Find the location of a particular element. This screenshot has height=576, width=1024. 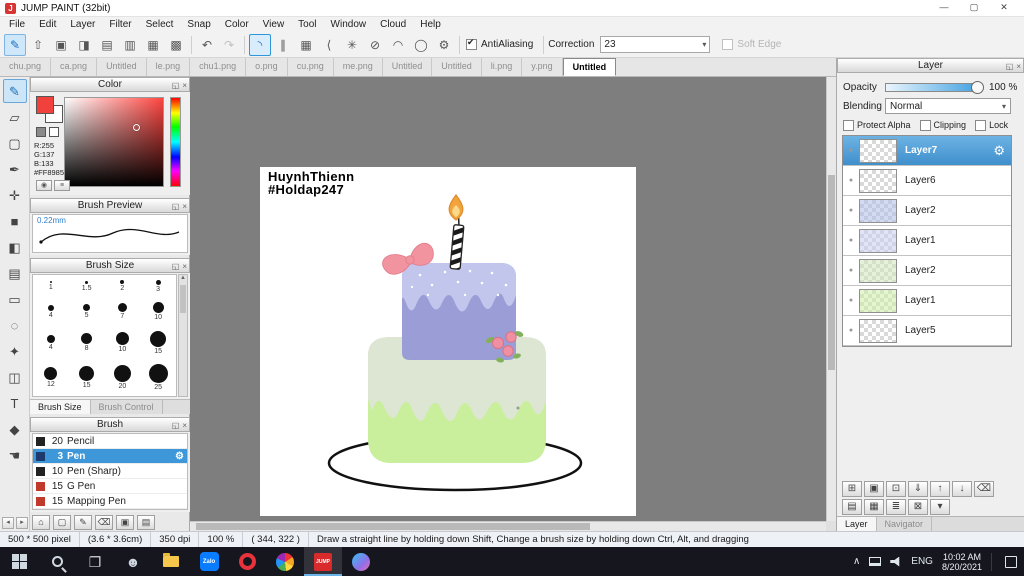

brush-size-option: 1.5 is located at coordinates (87, 286).